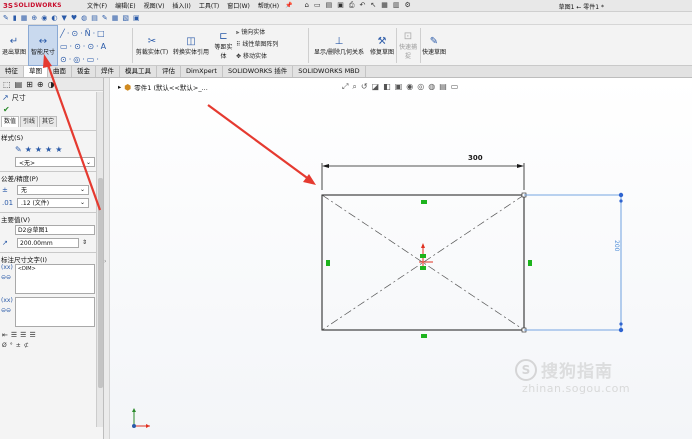 This screenshot has width=692, height=439. I want to click on collapse-arrow-icon: ›, so click(105, 261).